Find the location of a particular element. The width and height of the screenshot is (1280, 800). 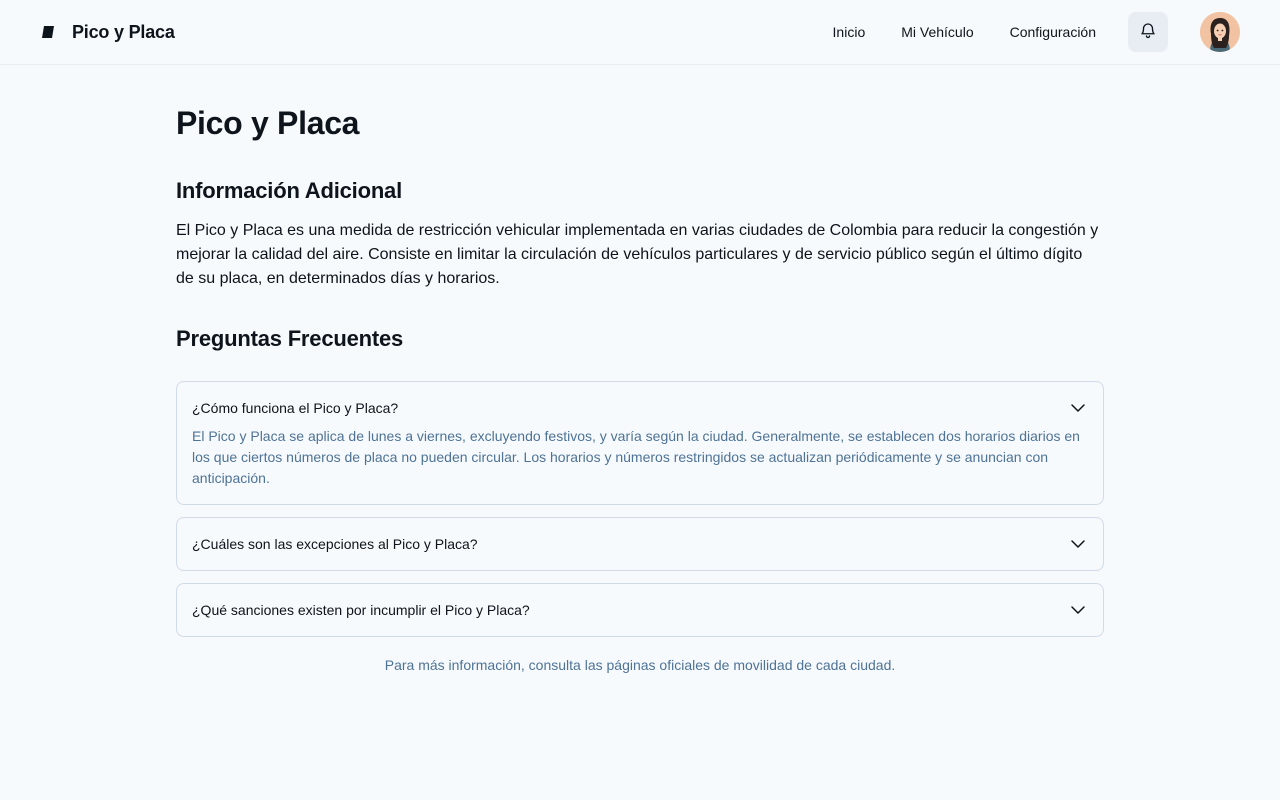

notifications-button is located at coordinates (1148, 32).